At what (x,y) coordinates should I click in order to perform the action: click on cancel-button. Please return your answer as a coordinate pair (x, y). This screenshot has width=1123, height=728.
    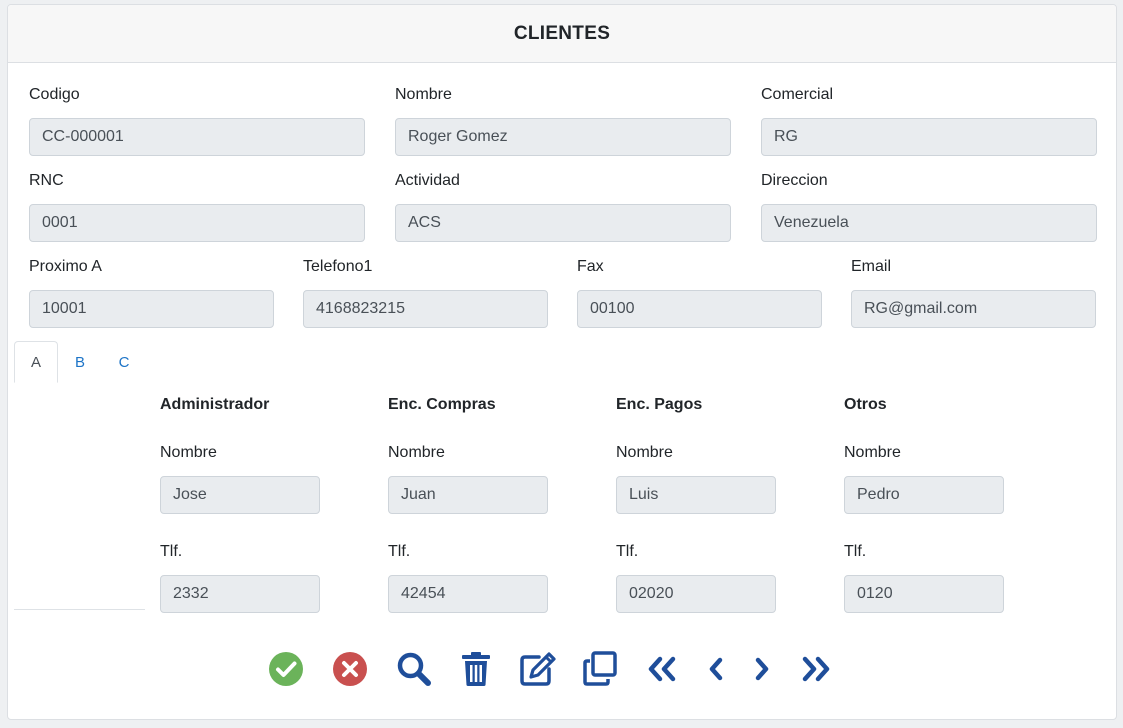
    Looking at the image, I should click on (350, 669).